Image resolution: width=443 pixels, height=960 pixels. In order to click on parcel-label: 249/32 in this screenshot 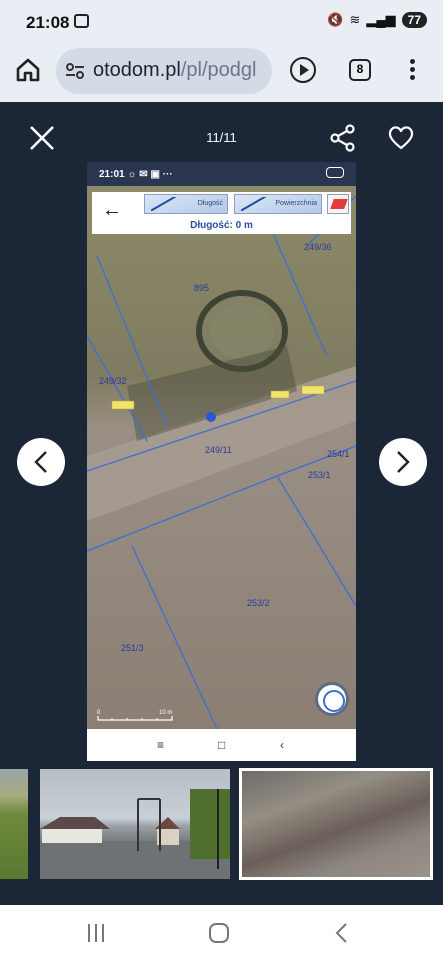, I will do `click(113, 381)`.